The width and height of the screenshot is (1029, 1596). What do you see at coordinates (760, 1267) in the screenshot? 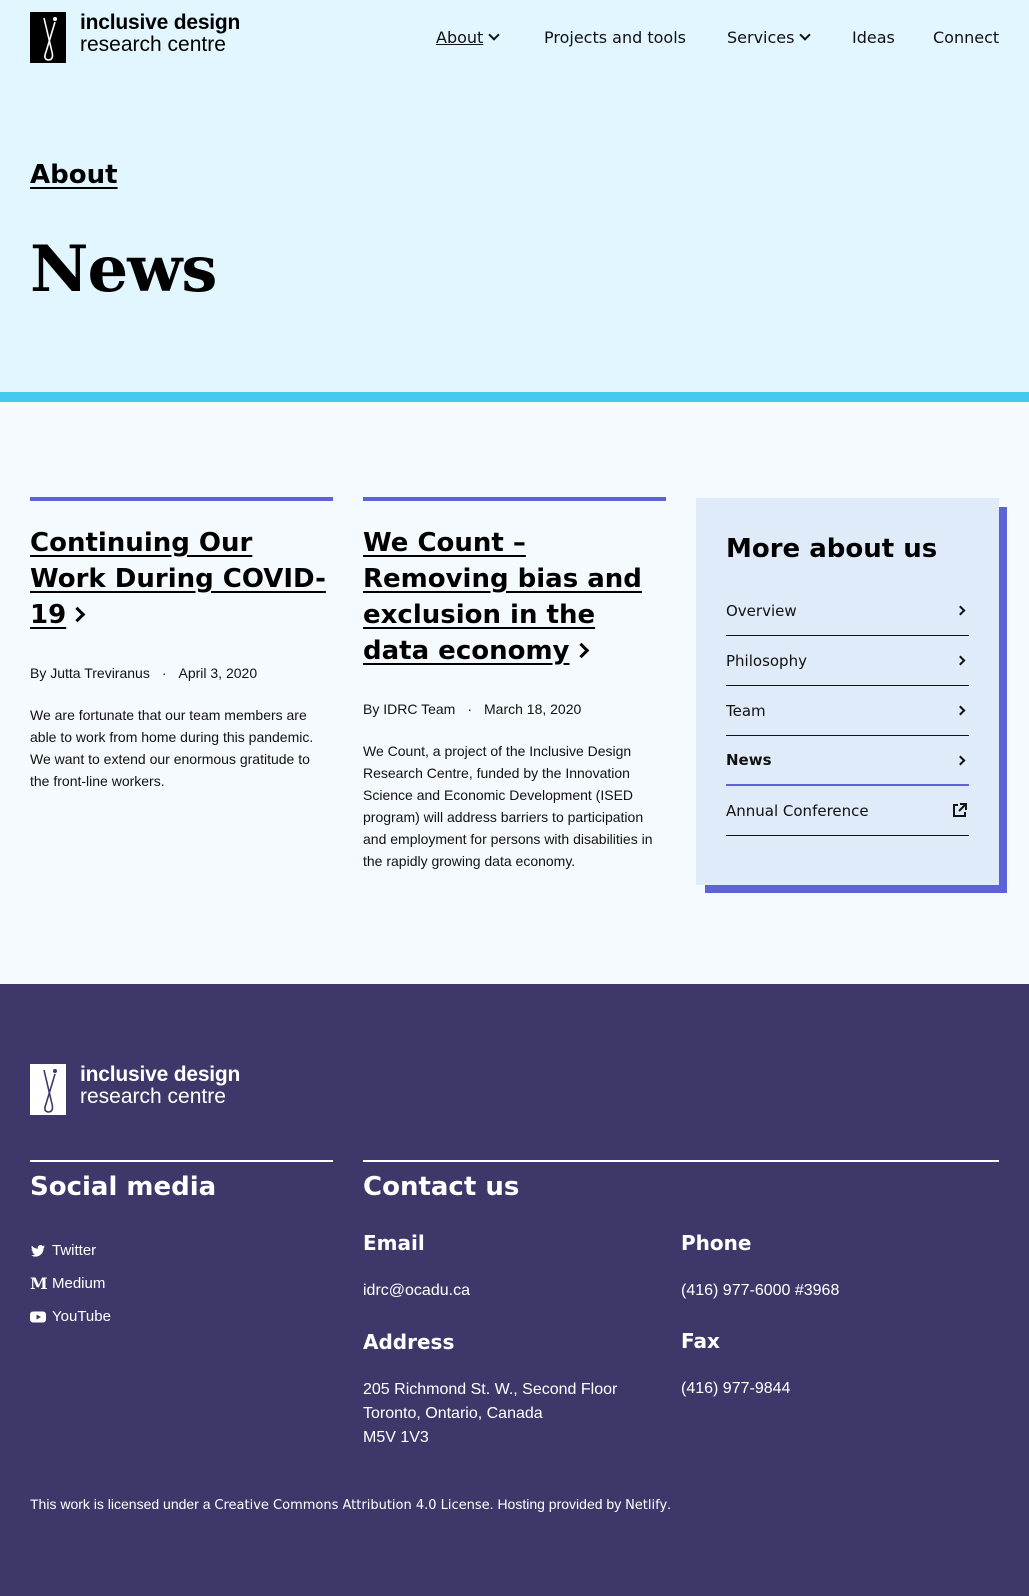
I see `contact-phone: Phone (416) 977-6000 #3968` at bounding box center [760, 1267].